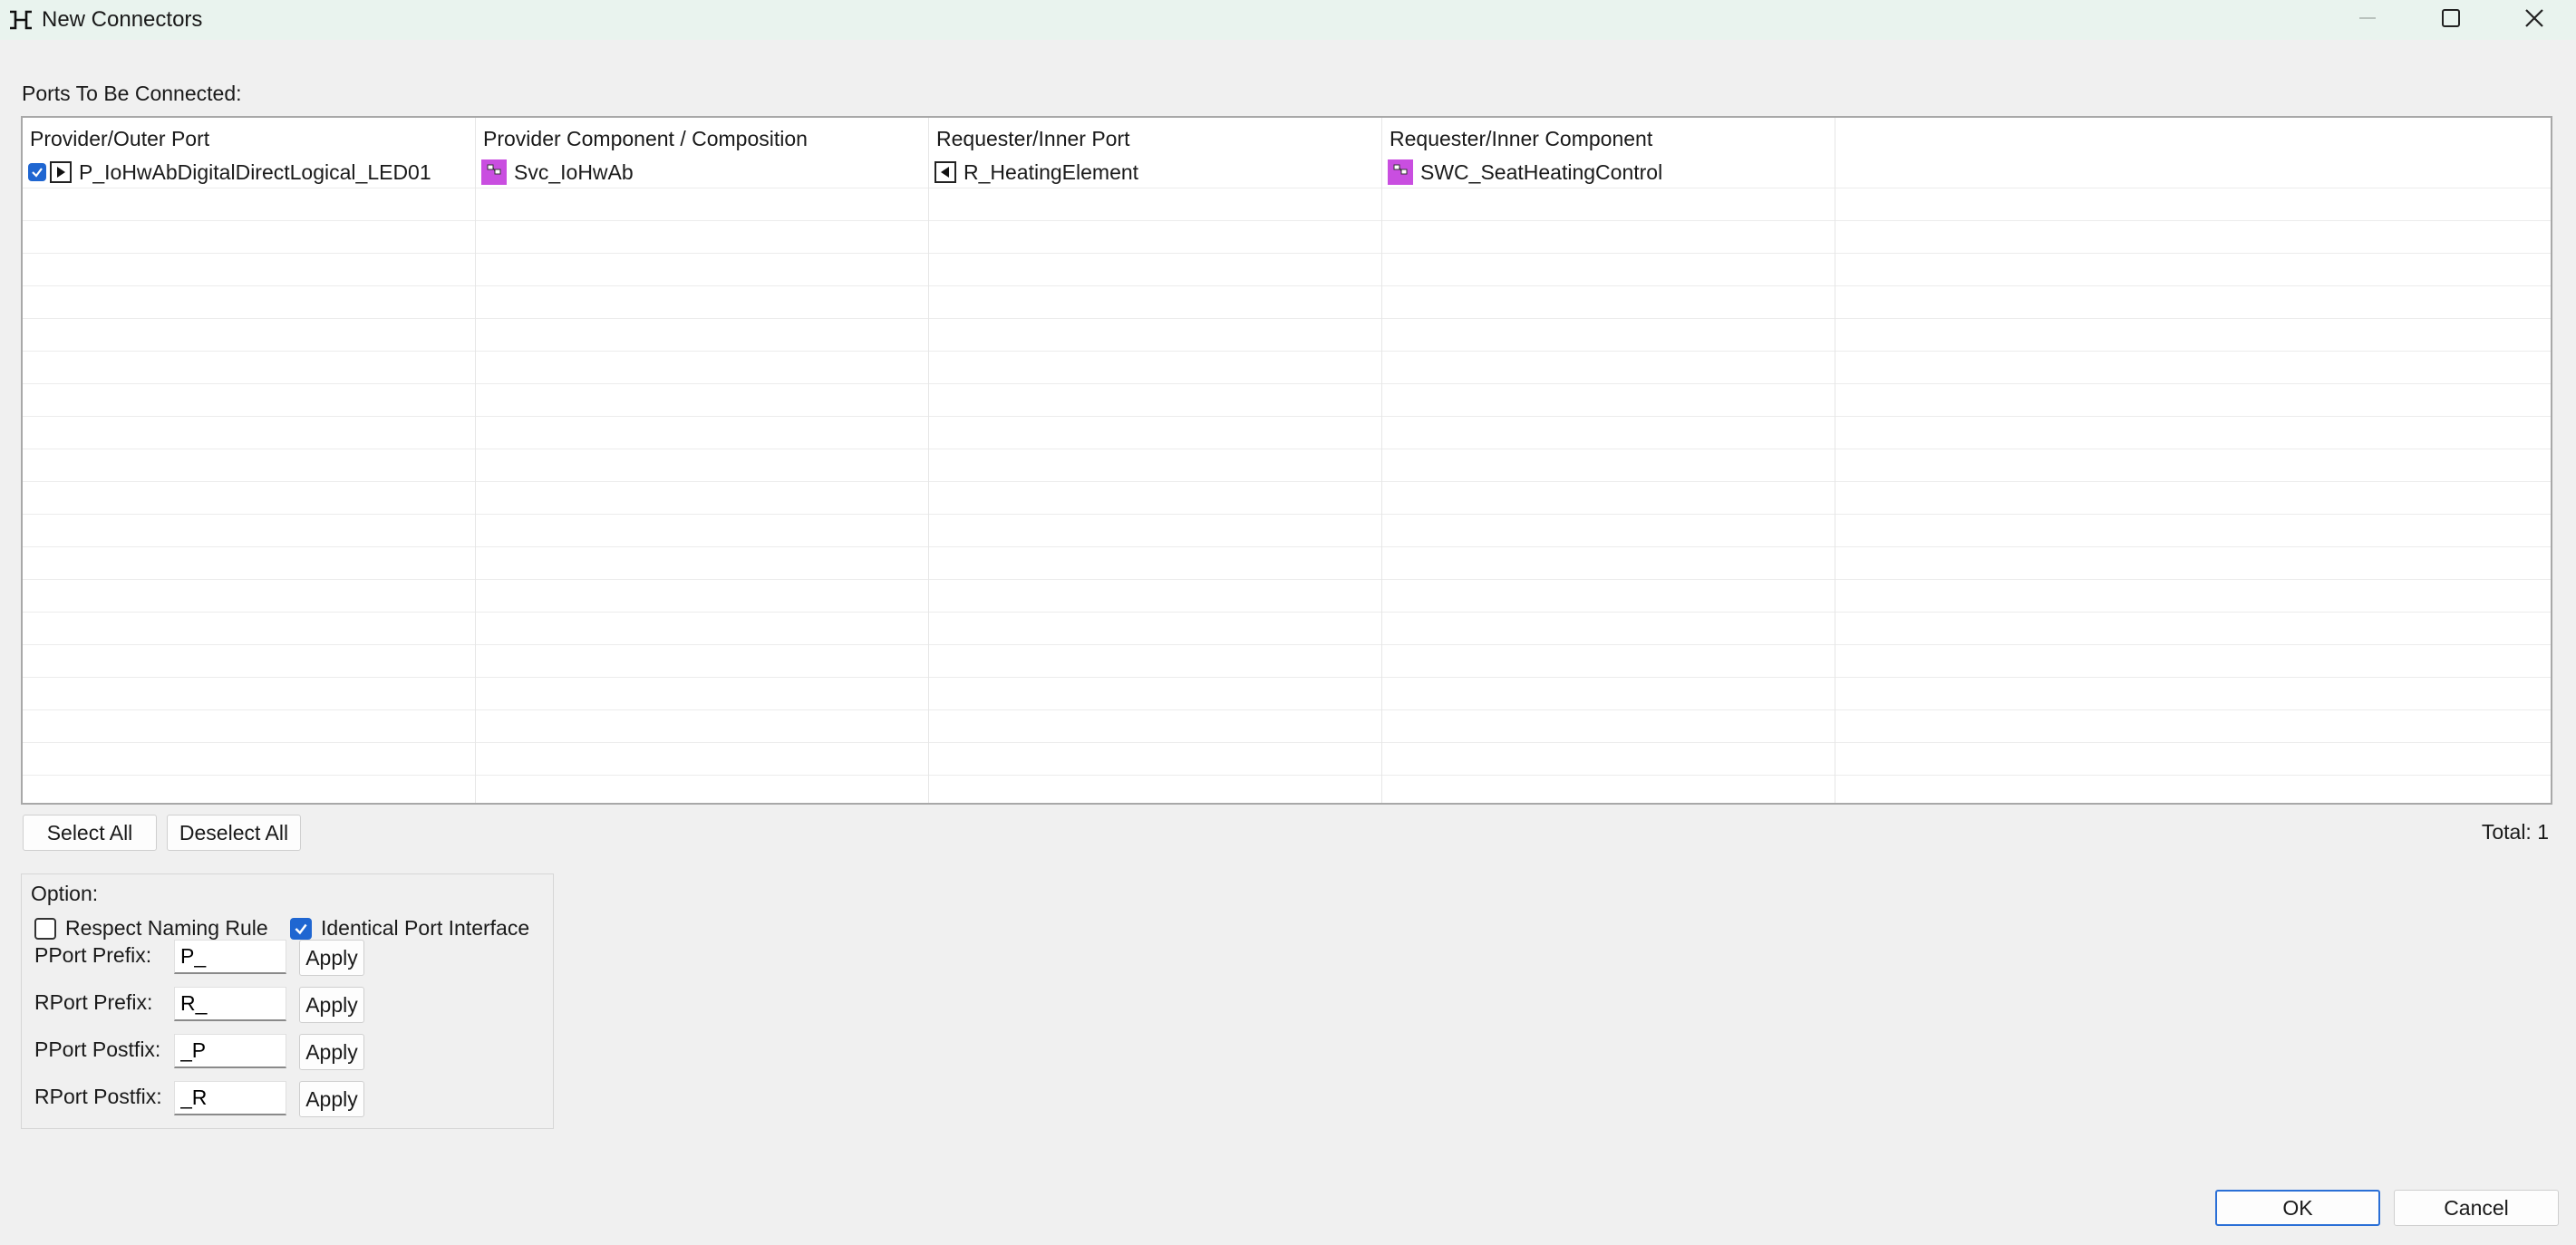 This screenshot has height=1245, width=2576. I want to click on options-title: Option:, so click(65, 893).